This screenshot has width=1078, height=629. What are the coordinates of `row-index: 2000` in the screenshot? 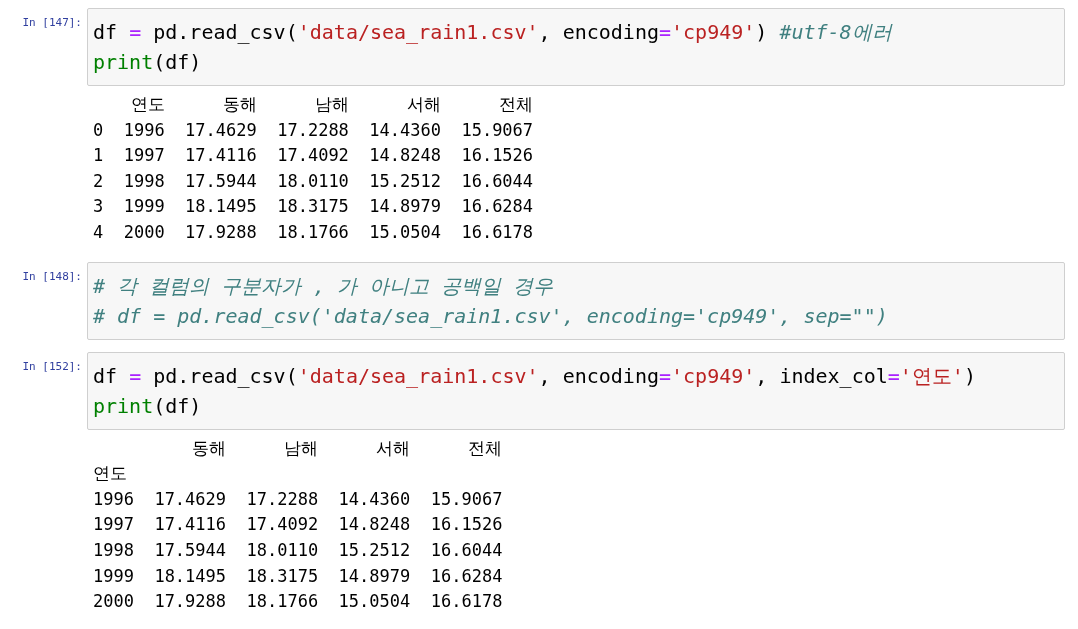 It's located at (113, 602).